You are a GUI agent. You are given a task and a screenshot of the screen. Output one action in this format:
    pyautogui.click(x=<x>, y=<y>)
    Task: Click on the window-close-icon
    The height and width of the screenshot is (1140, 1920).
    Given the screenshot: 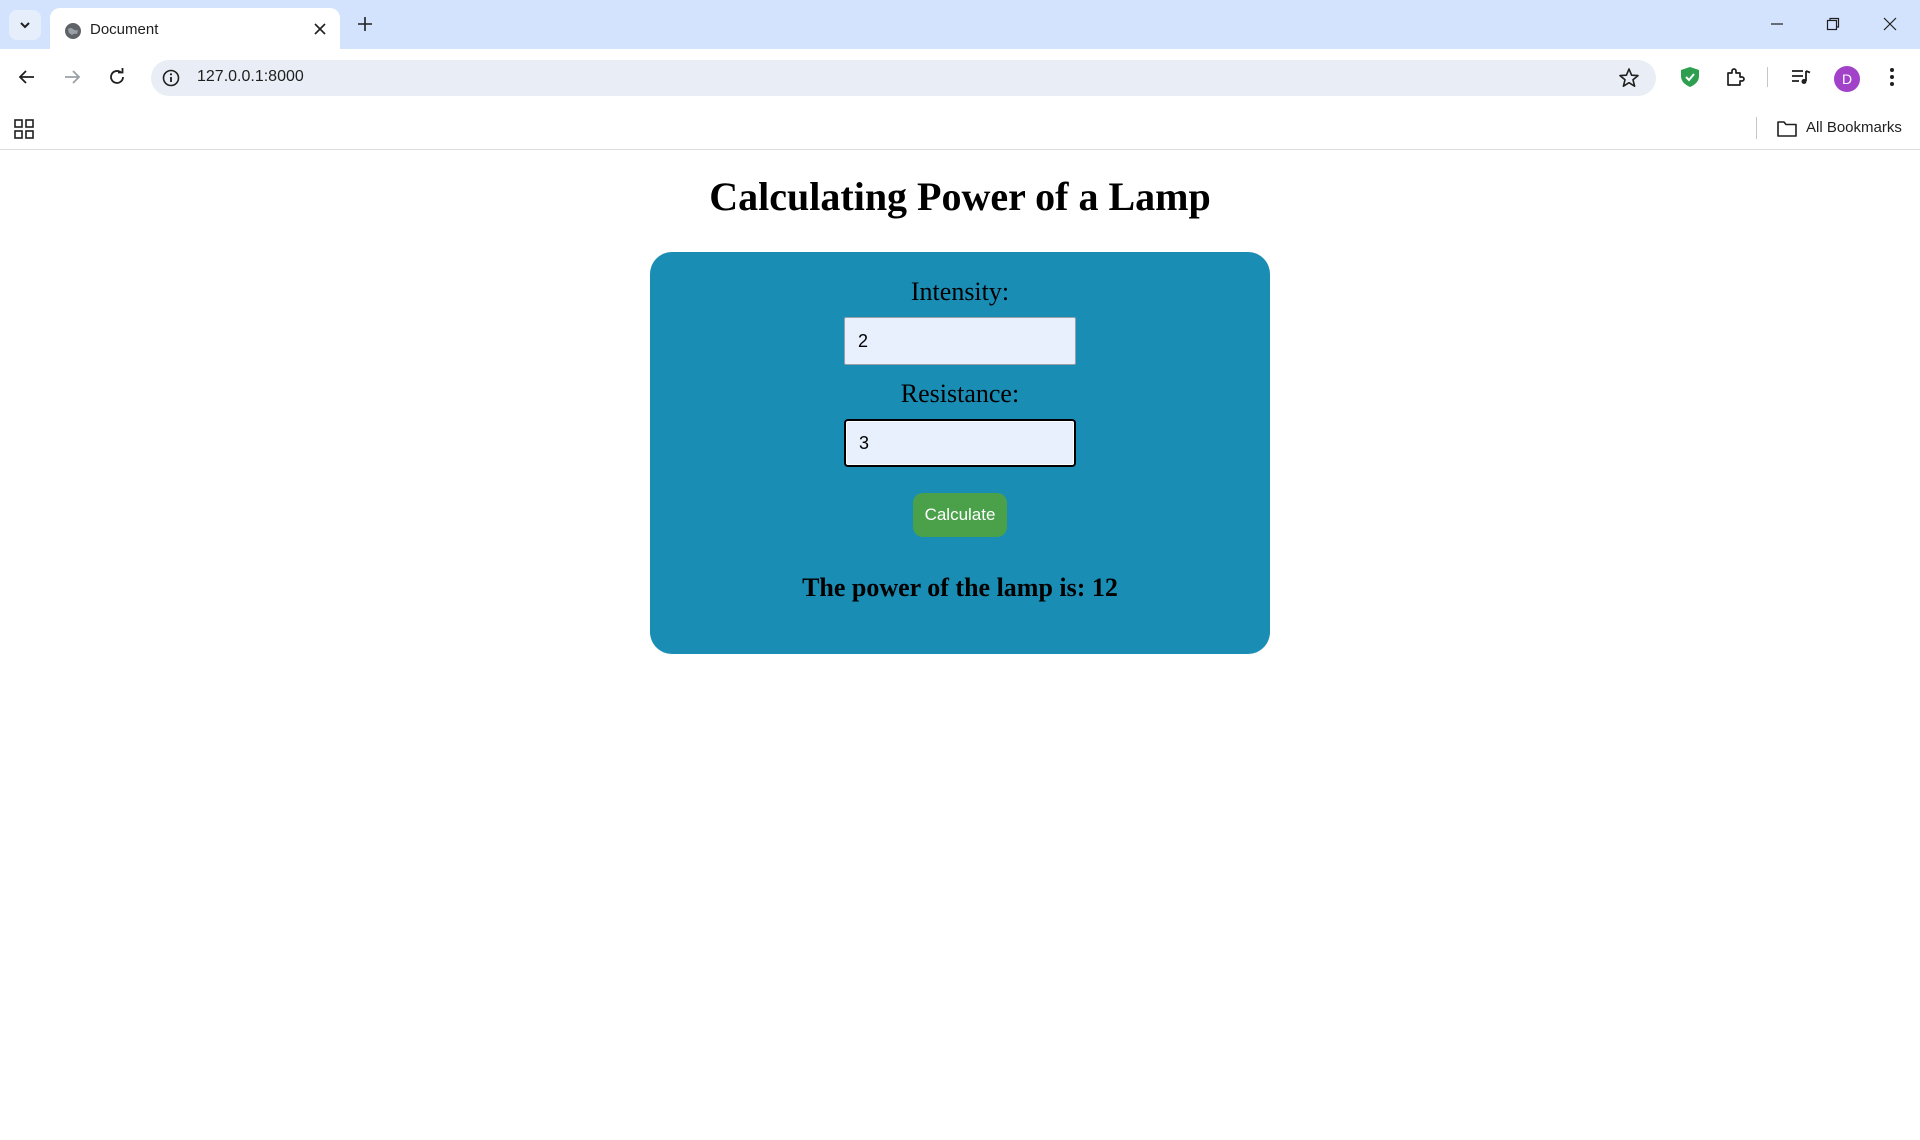 What is the action you would take?
    pyautogui.click(x=1890, y=24)
    